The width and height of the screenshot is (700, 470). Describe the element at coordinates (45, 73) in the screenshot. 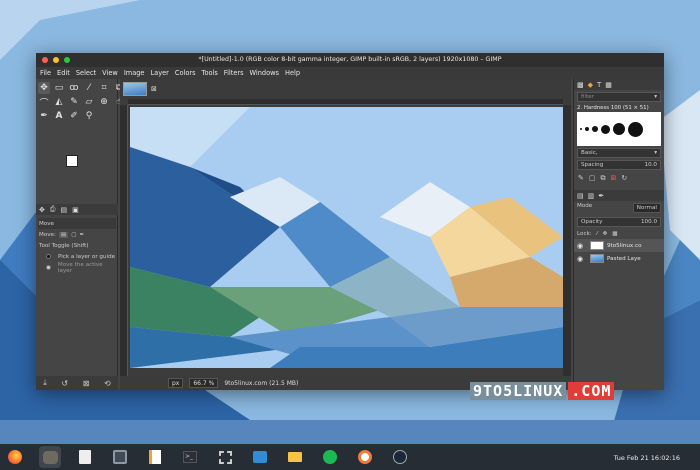

I see `menu-file: File` at that location.